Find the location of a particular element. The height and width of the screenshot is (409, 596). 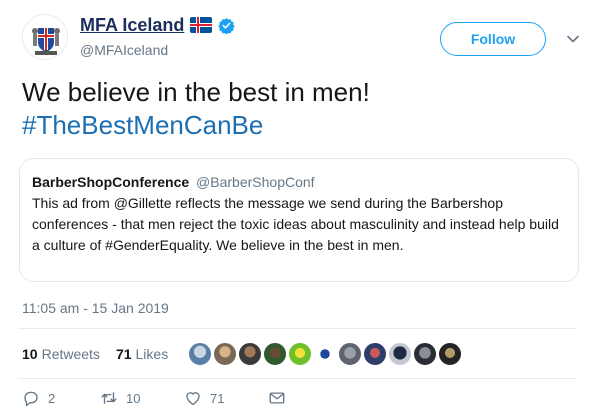

likes-stat: 71 Likes is located at coordinates (142, 354).